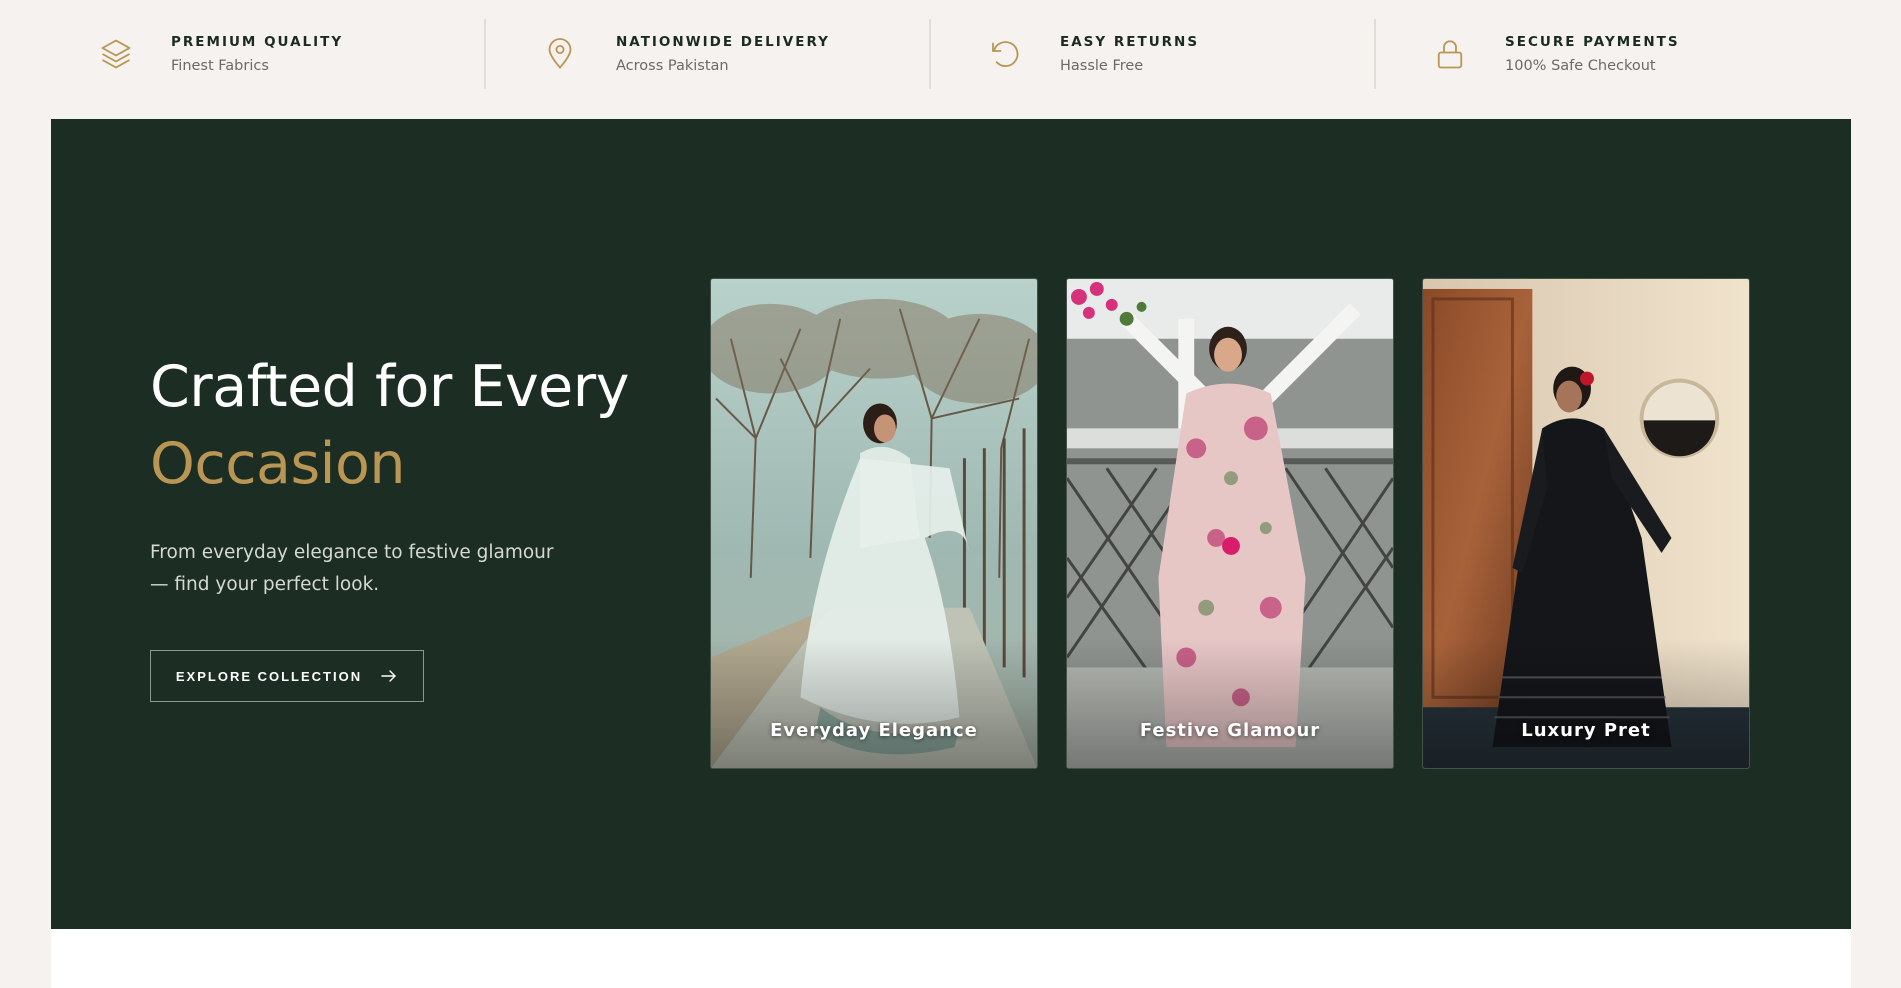 This screenshot has height=988, width=1901. I want to click on feature-title: EASY RETURNS, so click(1130, 42).